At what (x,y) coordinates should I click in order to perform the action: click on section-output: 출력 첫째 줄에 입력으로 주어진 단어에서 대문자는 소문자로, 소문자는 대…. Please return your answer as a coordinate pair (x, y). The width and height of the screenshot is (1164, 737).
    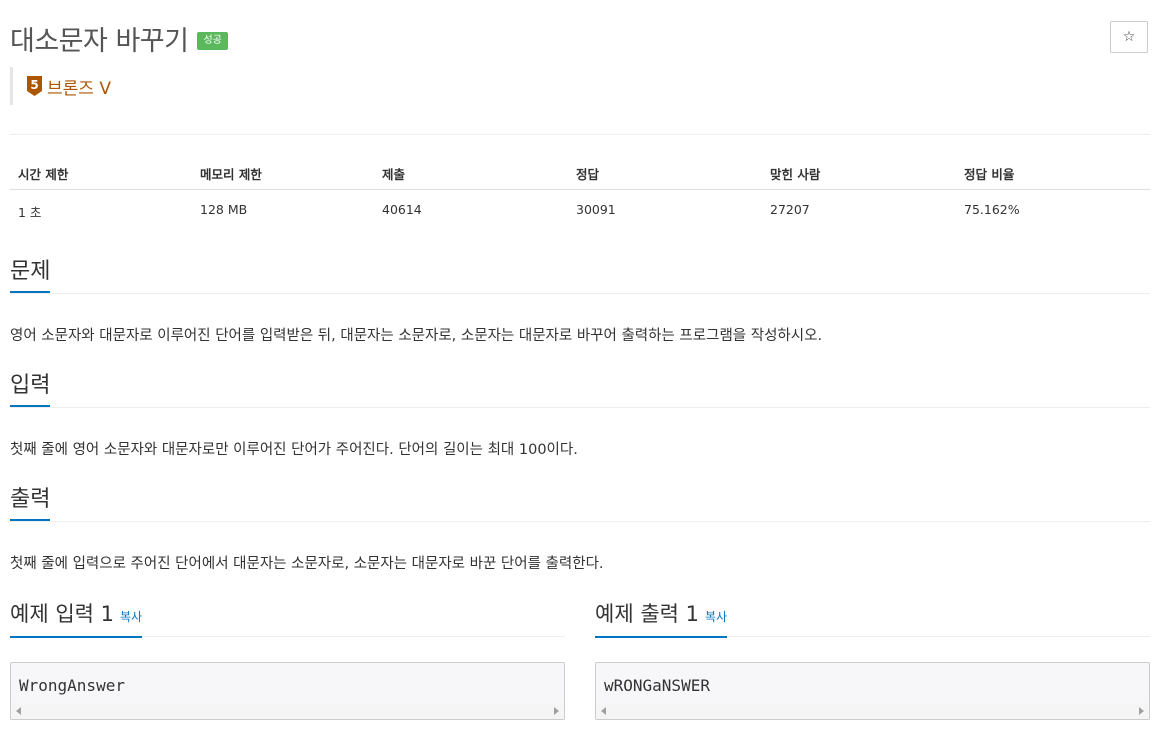
    Looking at the image, I should click on (580, 529).